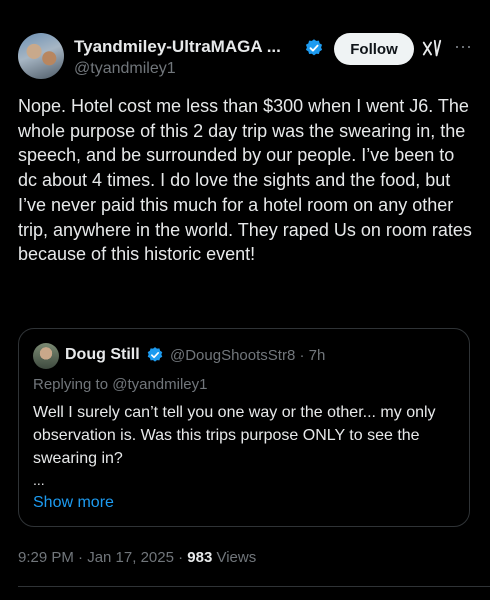 The image size is (490, 600). What do you see at coordinates (73, 503) in the screenshot?
I see `show-more-link: Show more` at bounding box center [73, 503].